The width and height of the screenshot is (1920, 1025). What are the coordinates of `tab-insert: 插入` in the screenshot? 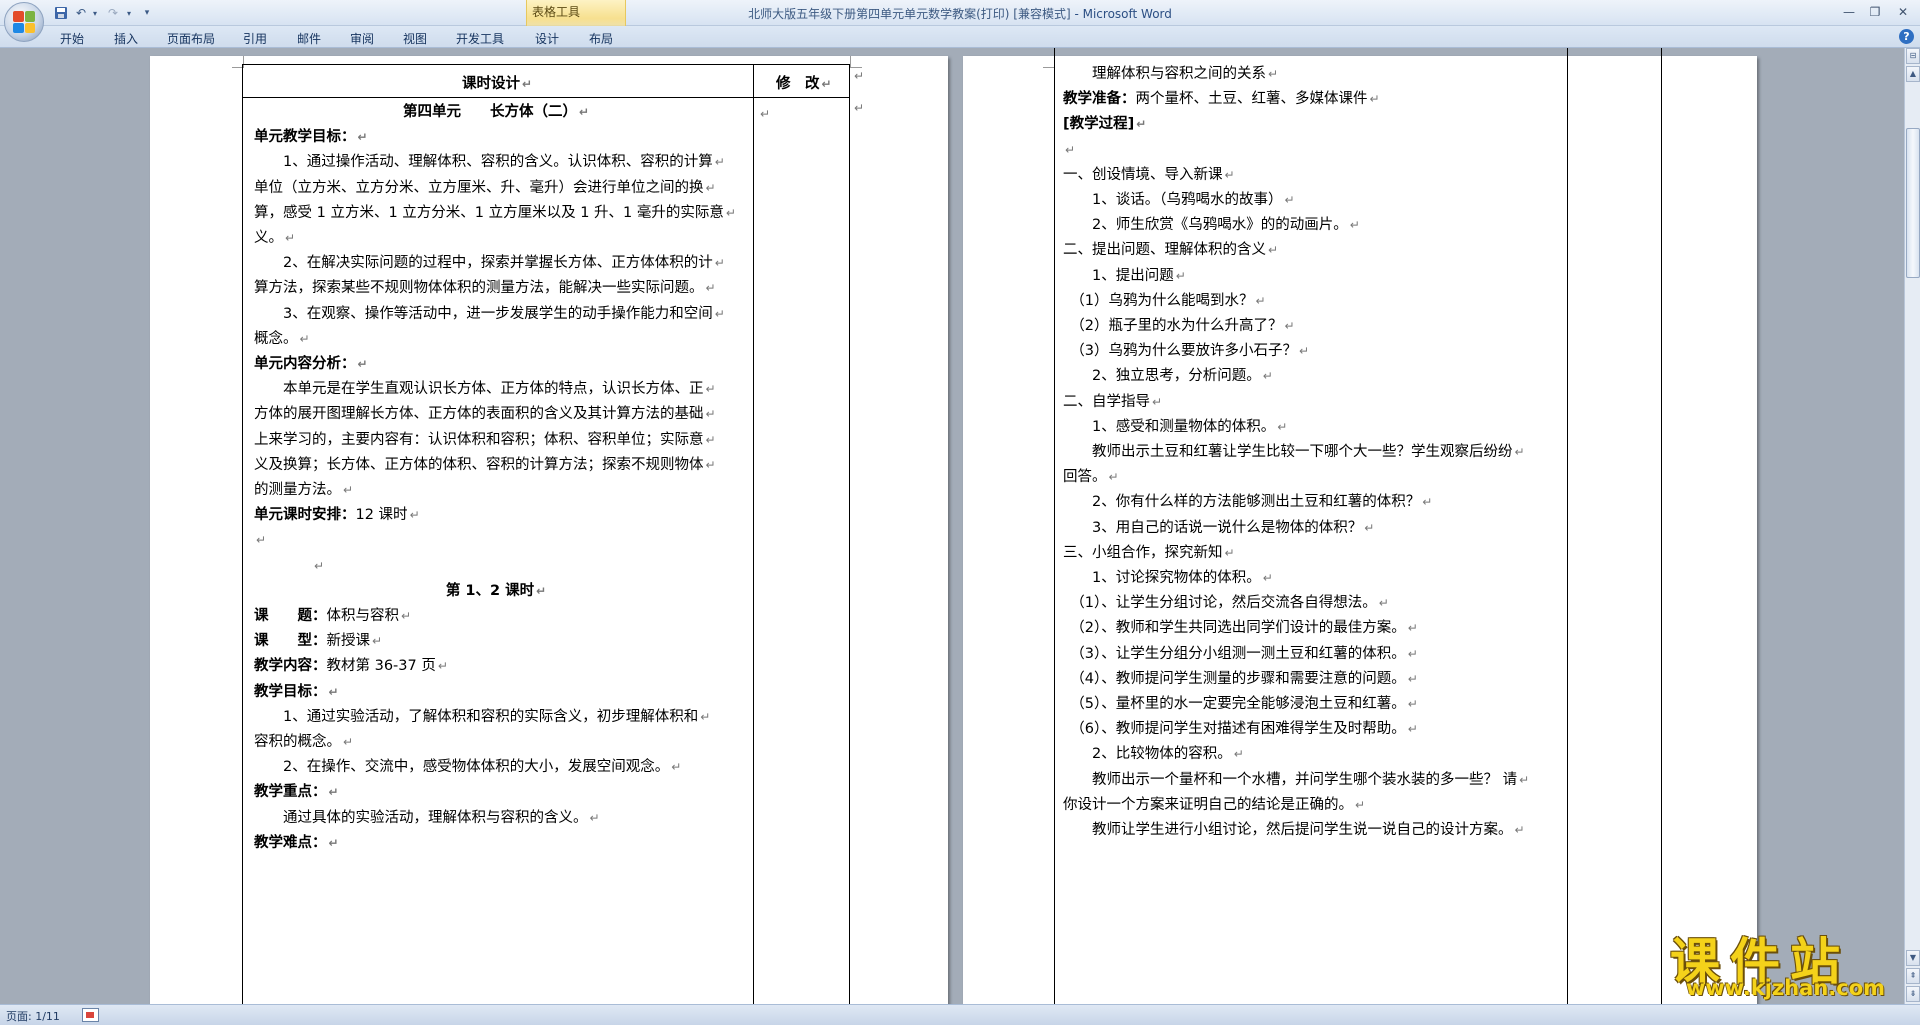 It's located at (126, 38).